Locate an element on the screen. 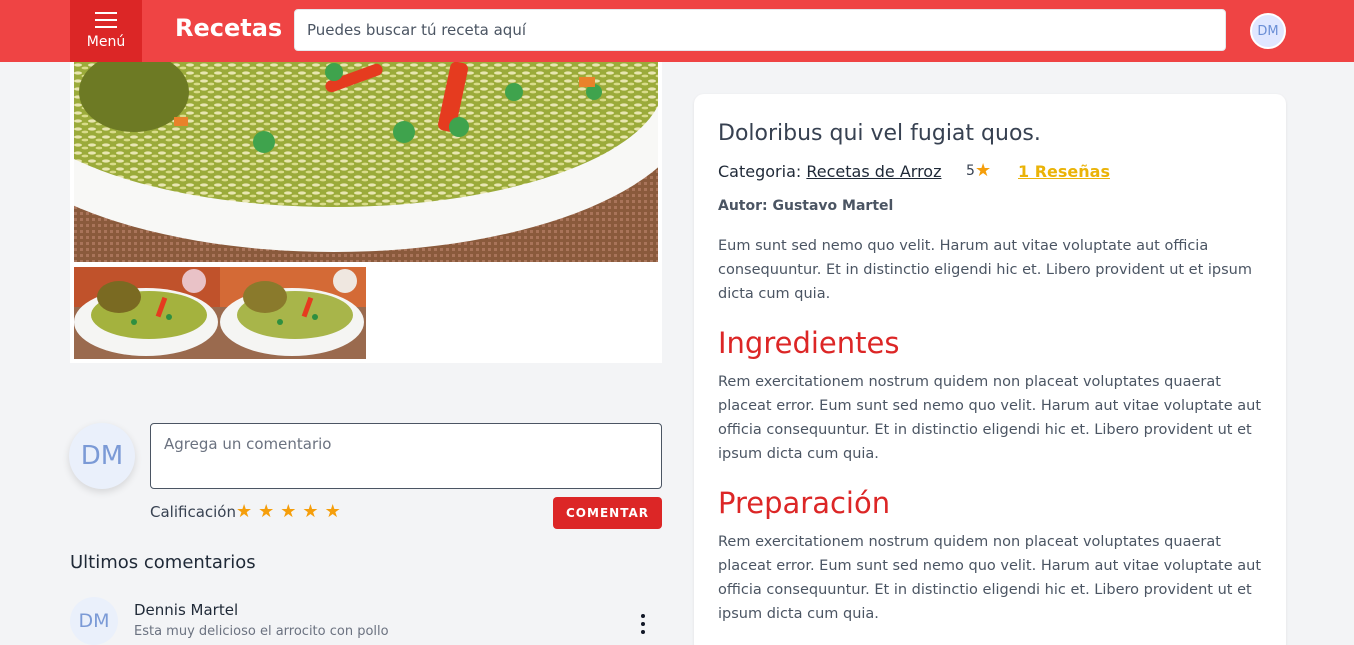  user-avatar: DM is located at coordinates (1268, 31).